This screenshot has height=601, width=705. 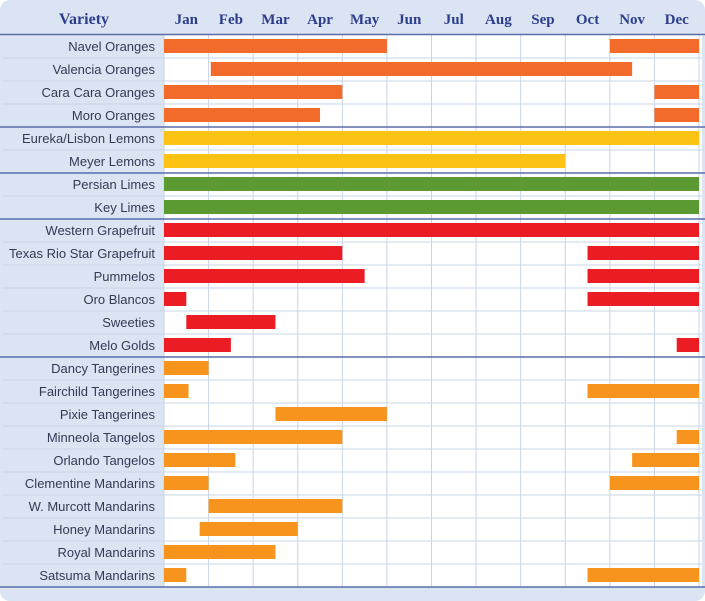 I want to click on row-label: Navel Oranges, so click(x=111, y=46).